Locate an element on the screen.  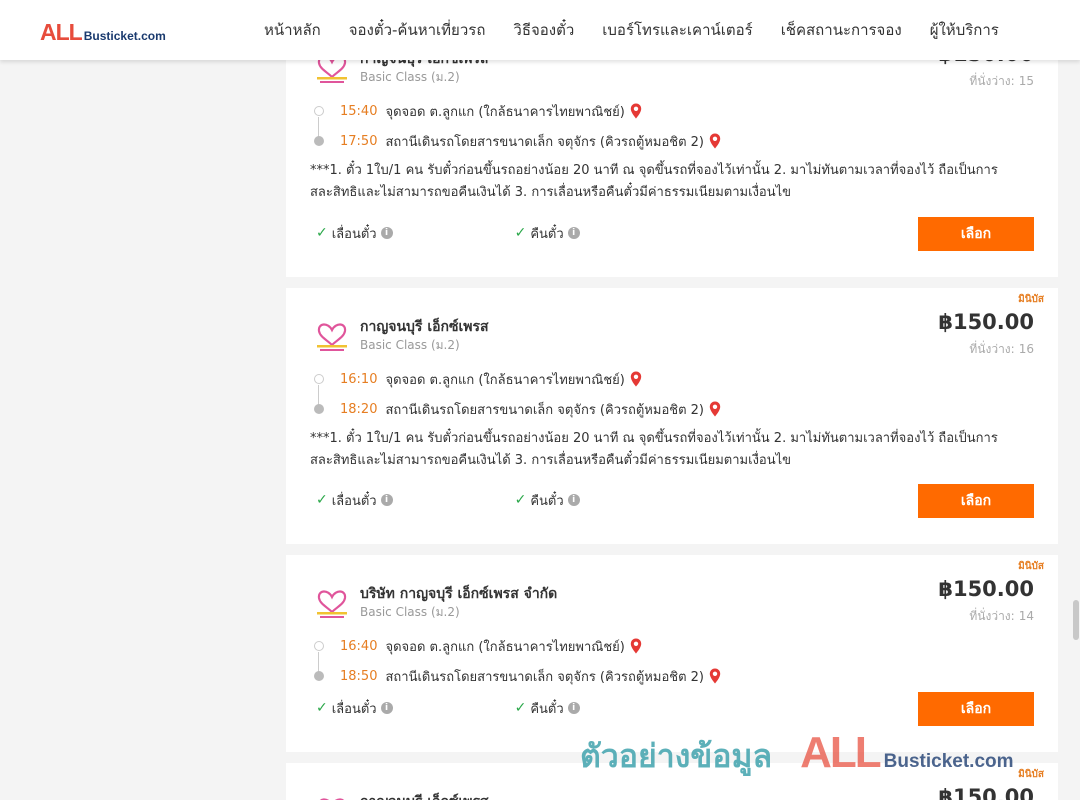
logo-domain: Busticket.com is located at coordinates (124, 36).